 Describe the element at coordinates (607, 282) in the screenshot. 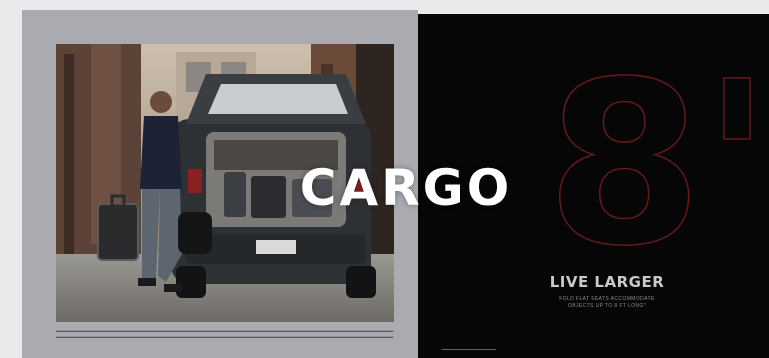

I see `headline: LIVE LARGER` at that location.